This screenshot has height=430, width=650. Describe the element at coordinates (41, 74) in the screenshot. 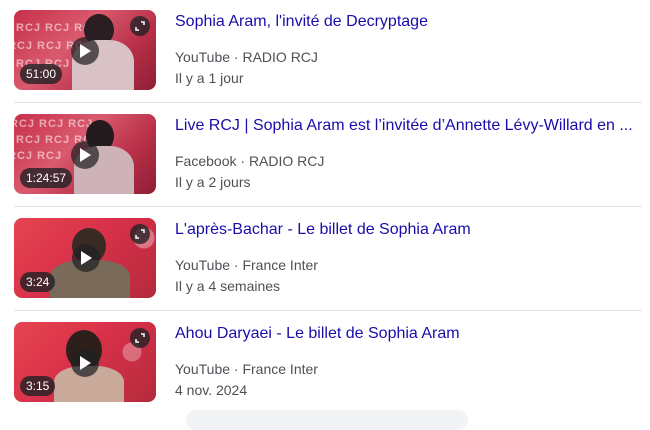

I see `video-duration: 51:00` at that location.